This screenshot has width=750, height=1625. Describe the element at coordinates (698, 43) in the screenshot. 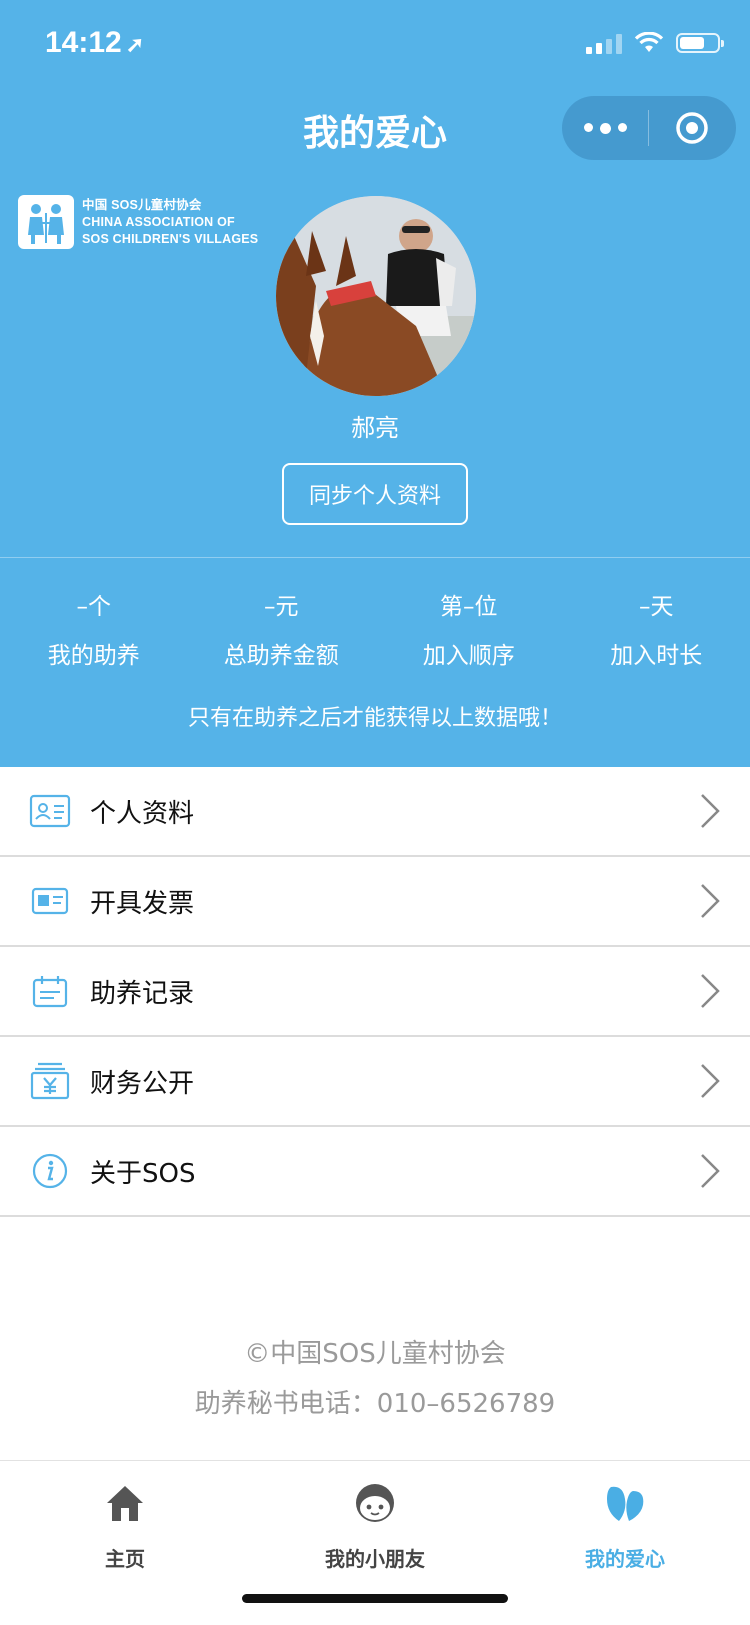

I see `battery-icon` at that location.